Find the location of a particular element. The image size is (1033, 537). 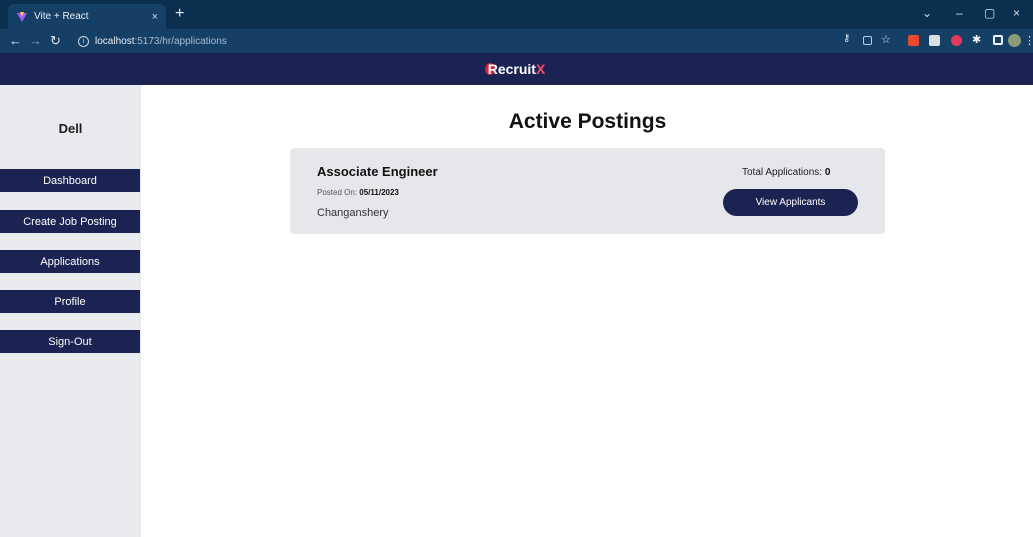

side-panel-icon is located at coordinates (998, 40).